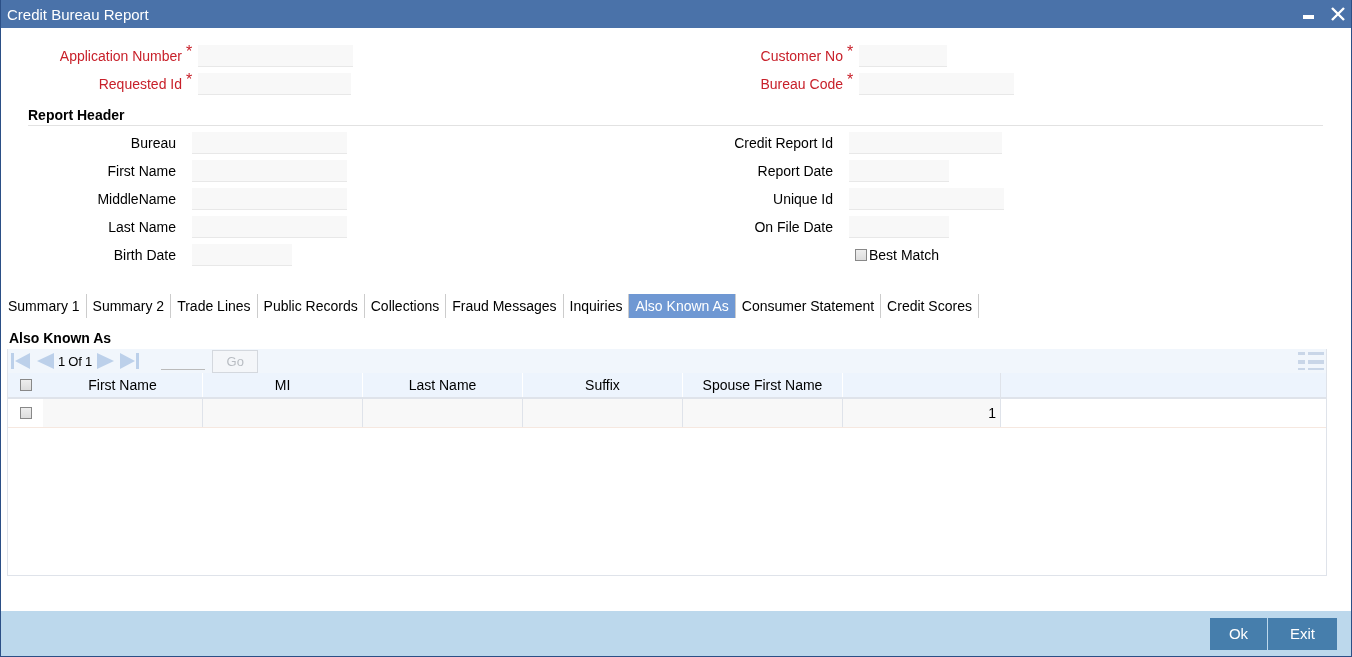 This screenshot has width=1352, height=657. What do you see at coordinates (808, 306) in the screenshot?
I see `tab: Consumer Statement` at bounding box center [808, 306].